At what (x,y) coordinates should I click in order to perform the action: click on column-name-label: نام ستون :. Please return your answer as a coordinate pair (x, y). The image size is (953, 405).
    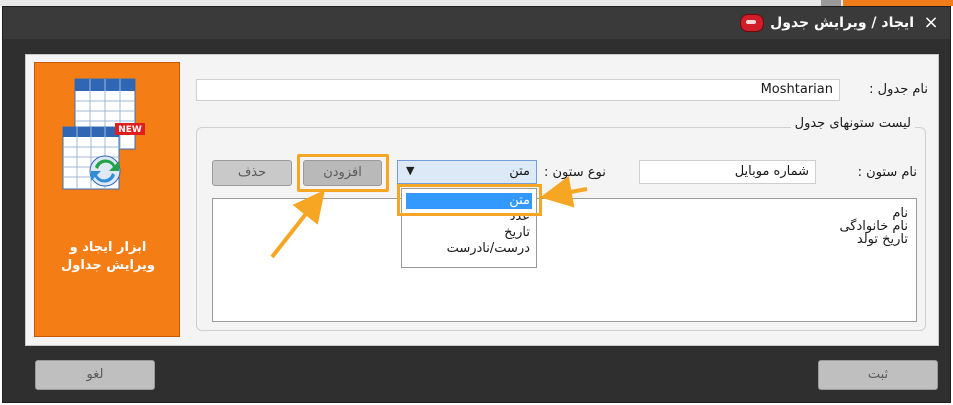
    Looking at the image, I should click on (887, 172).